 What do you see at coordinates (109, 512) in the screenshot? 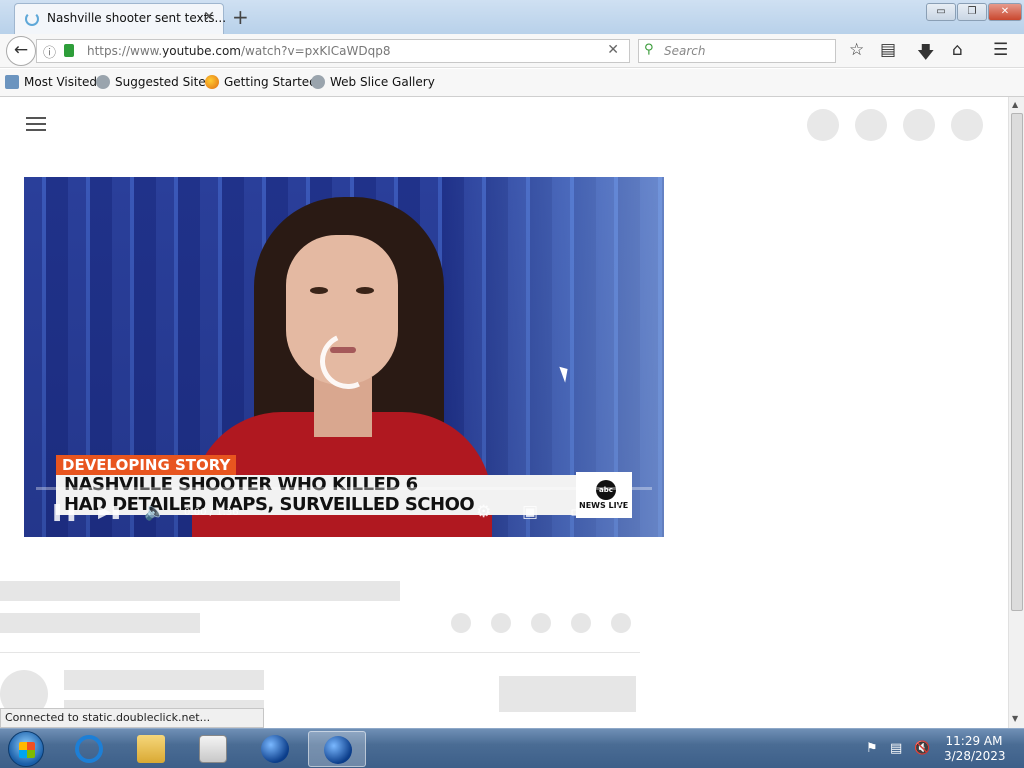
I see `next-icon: ▶▮` at bounding box center [109, 512].